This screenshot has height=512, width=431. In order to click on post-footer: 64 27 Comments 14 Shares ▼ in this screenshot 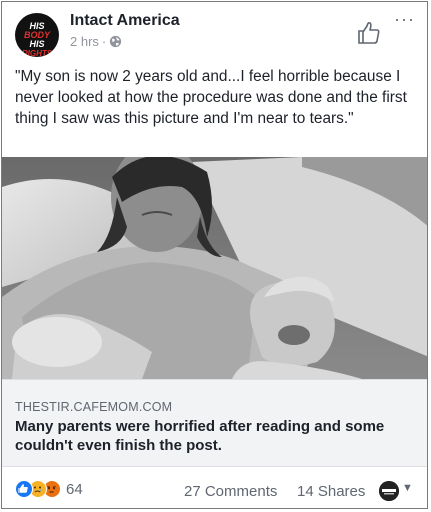, I will do `click(214, 488)`.